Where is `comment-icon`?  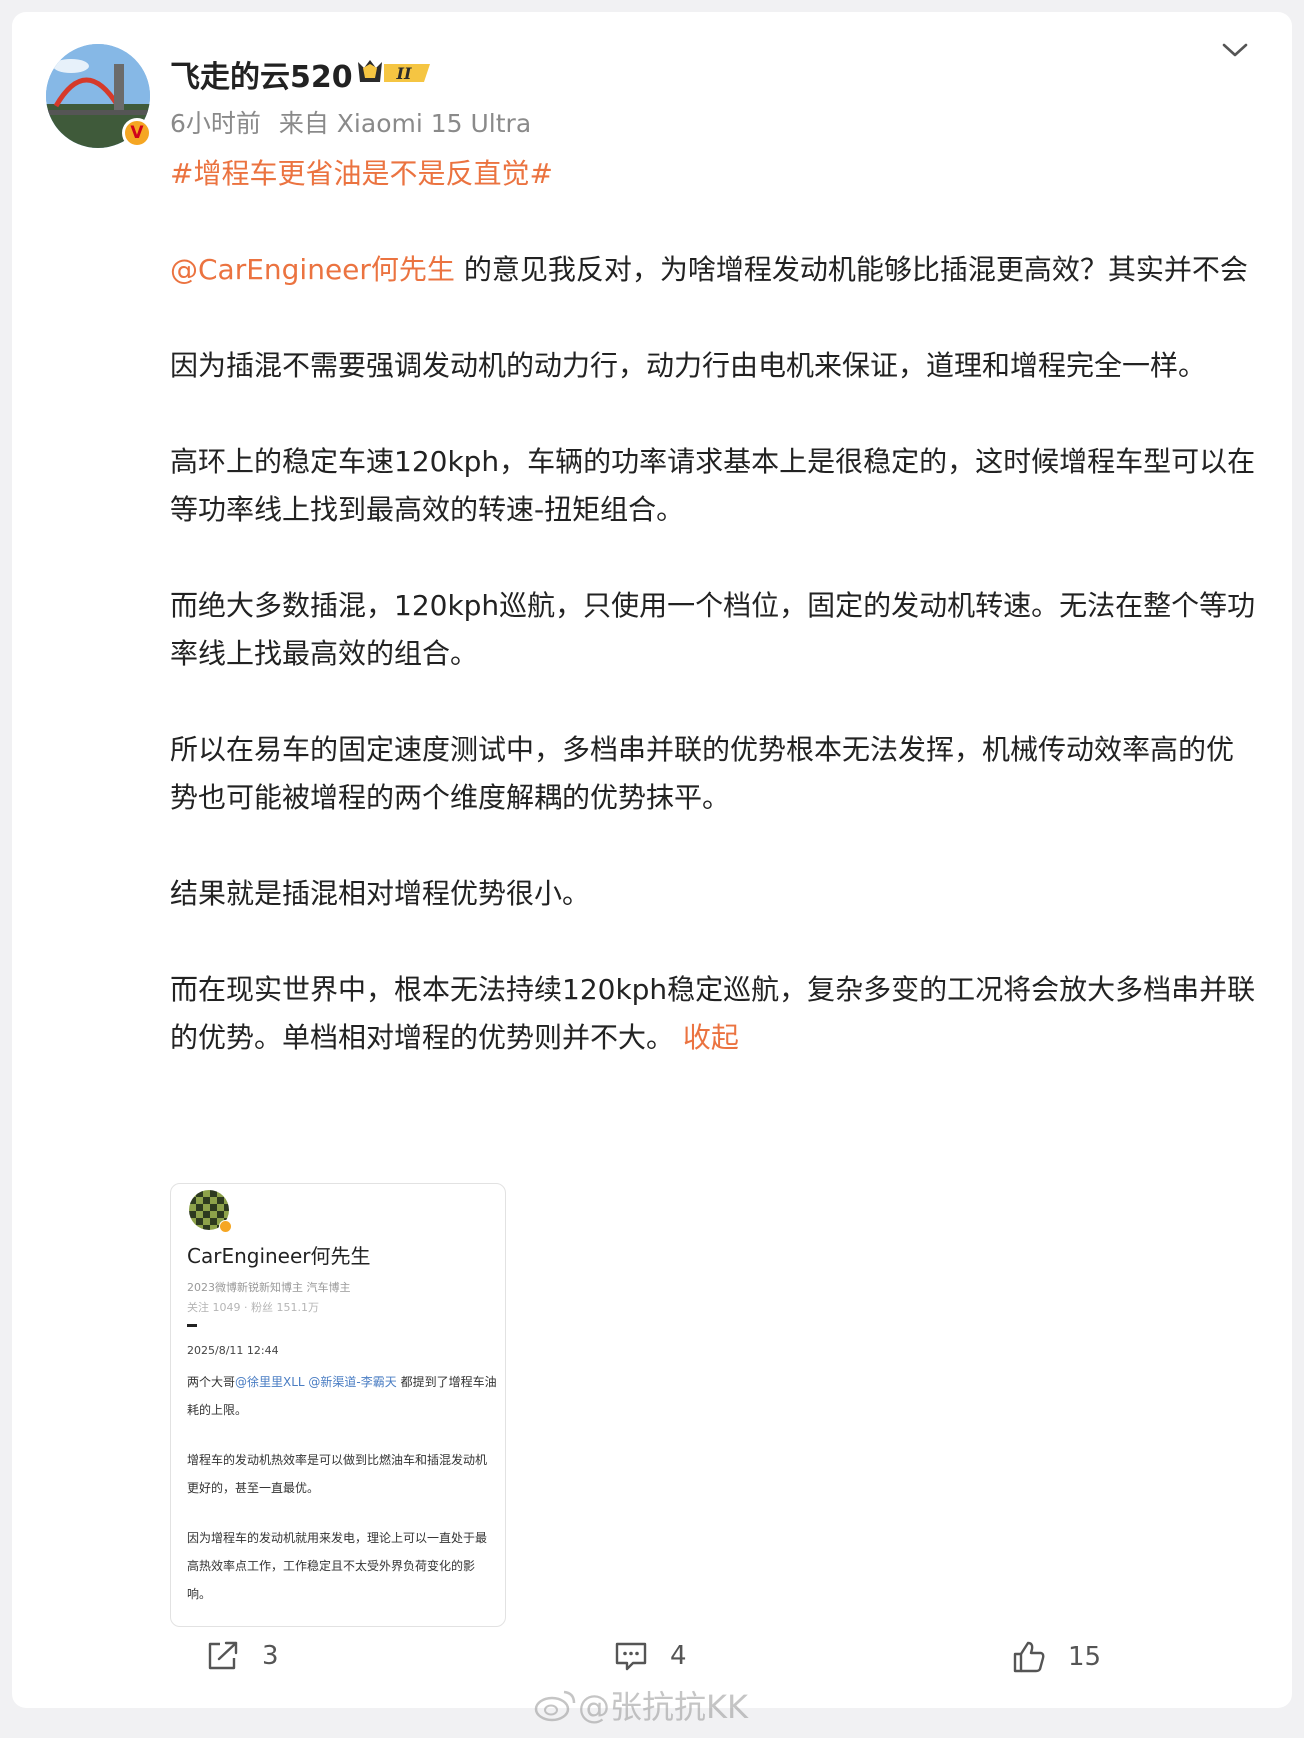
comment-icon is located at coordinates (631, 1656).